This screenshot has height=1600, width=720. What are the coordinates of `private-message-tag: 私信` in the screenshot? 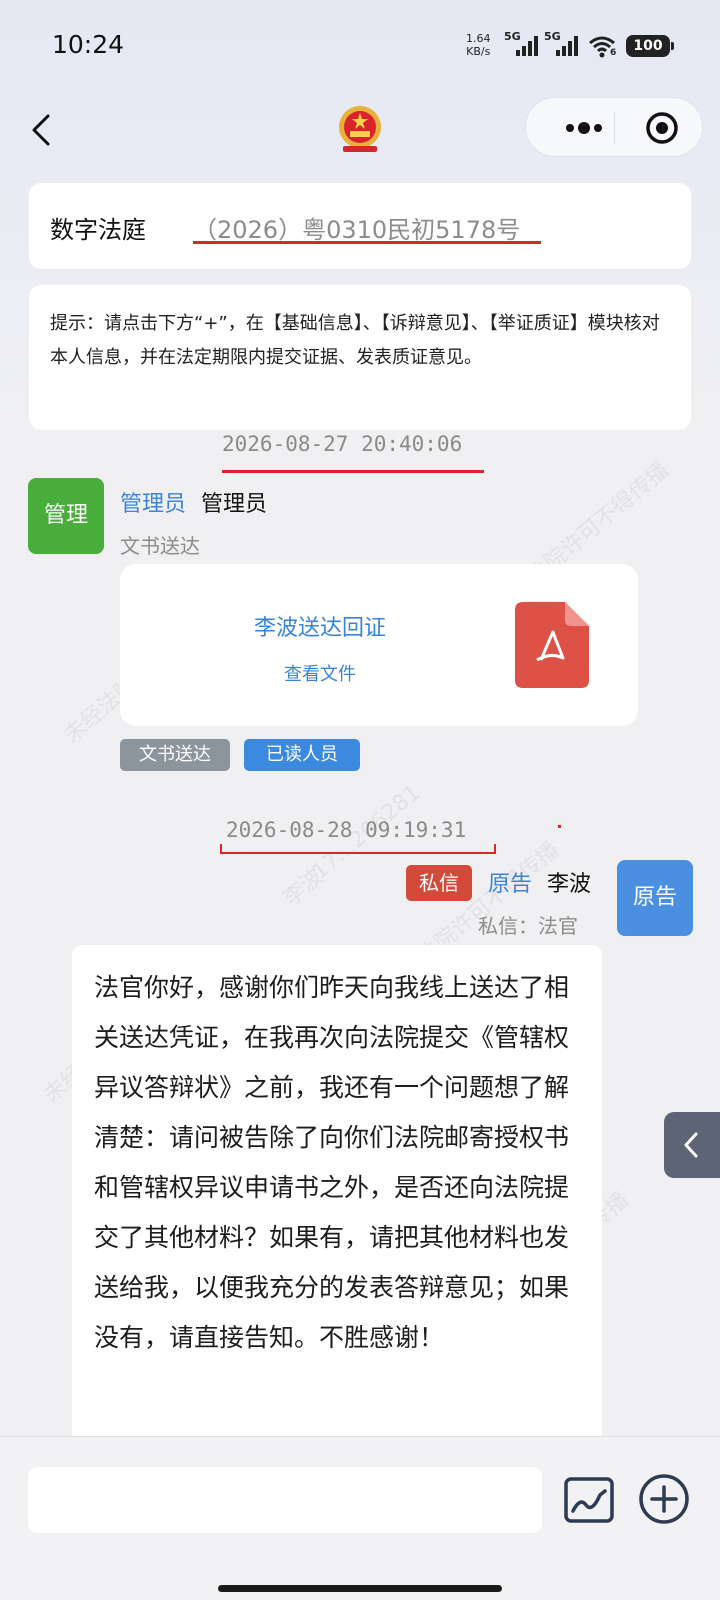 It's located at (439, 883).